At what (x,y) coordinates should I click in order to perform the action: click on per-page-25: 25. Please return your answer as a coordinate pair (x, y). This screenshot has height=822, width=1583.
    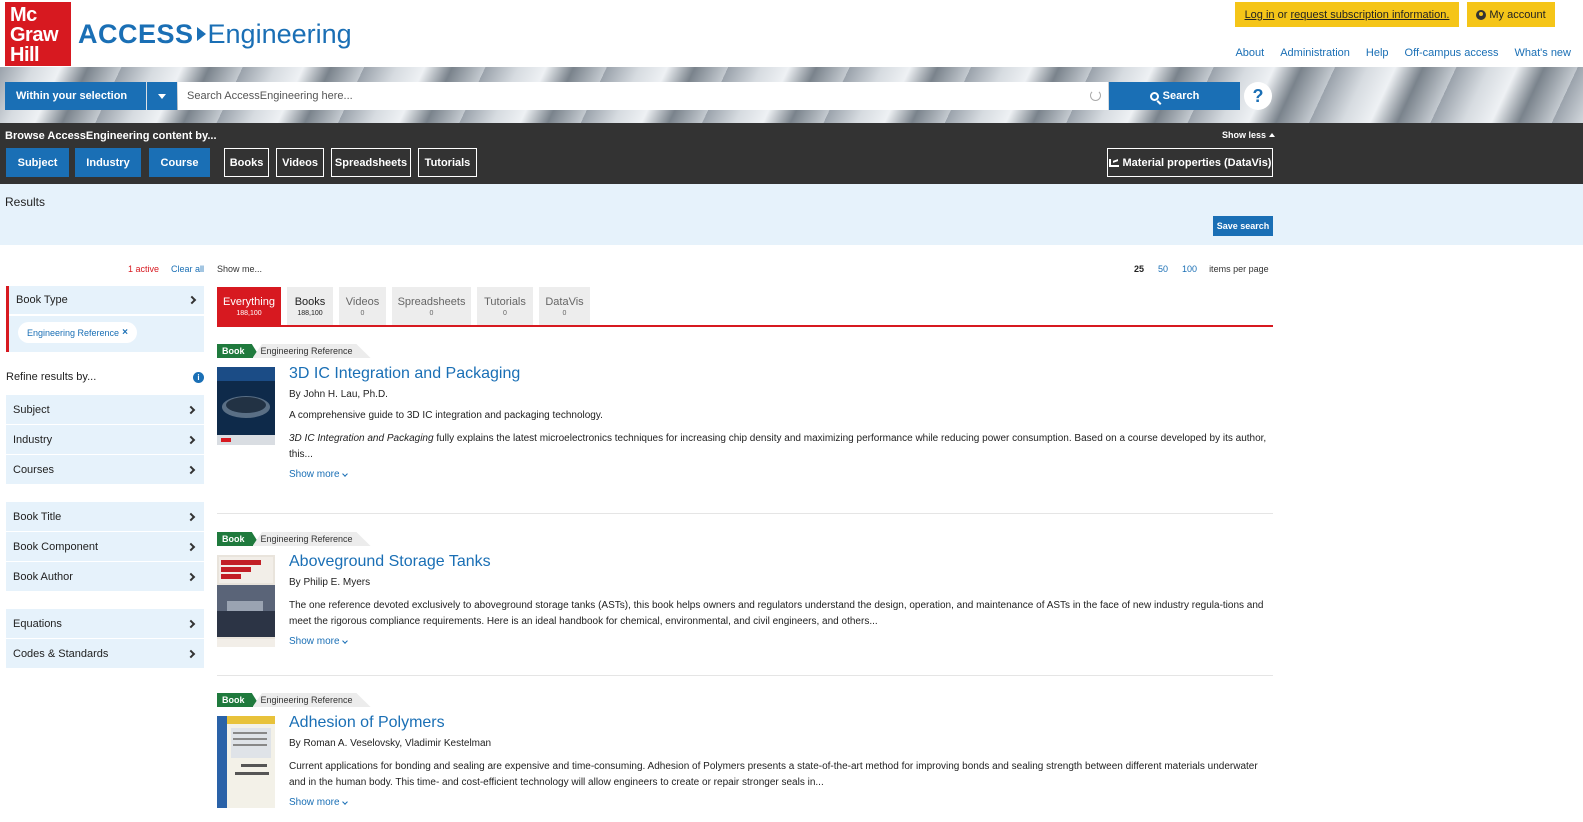
    Looking at the image, I should click on (1139, 269).